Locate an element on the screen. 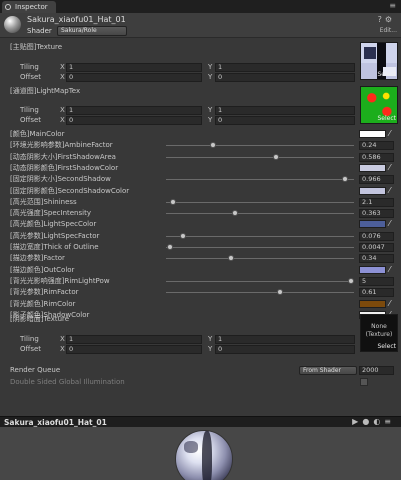 The width and height of the screenshot is (401, 480). property-label: [高光范围]Shininess is located at coordinates (43, 202).